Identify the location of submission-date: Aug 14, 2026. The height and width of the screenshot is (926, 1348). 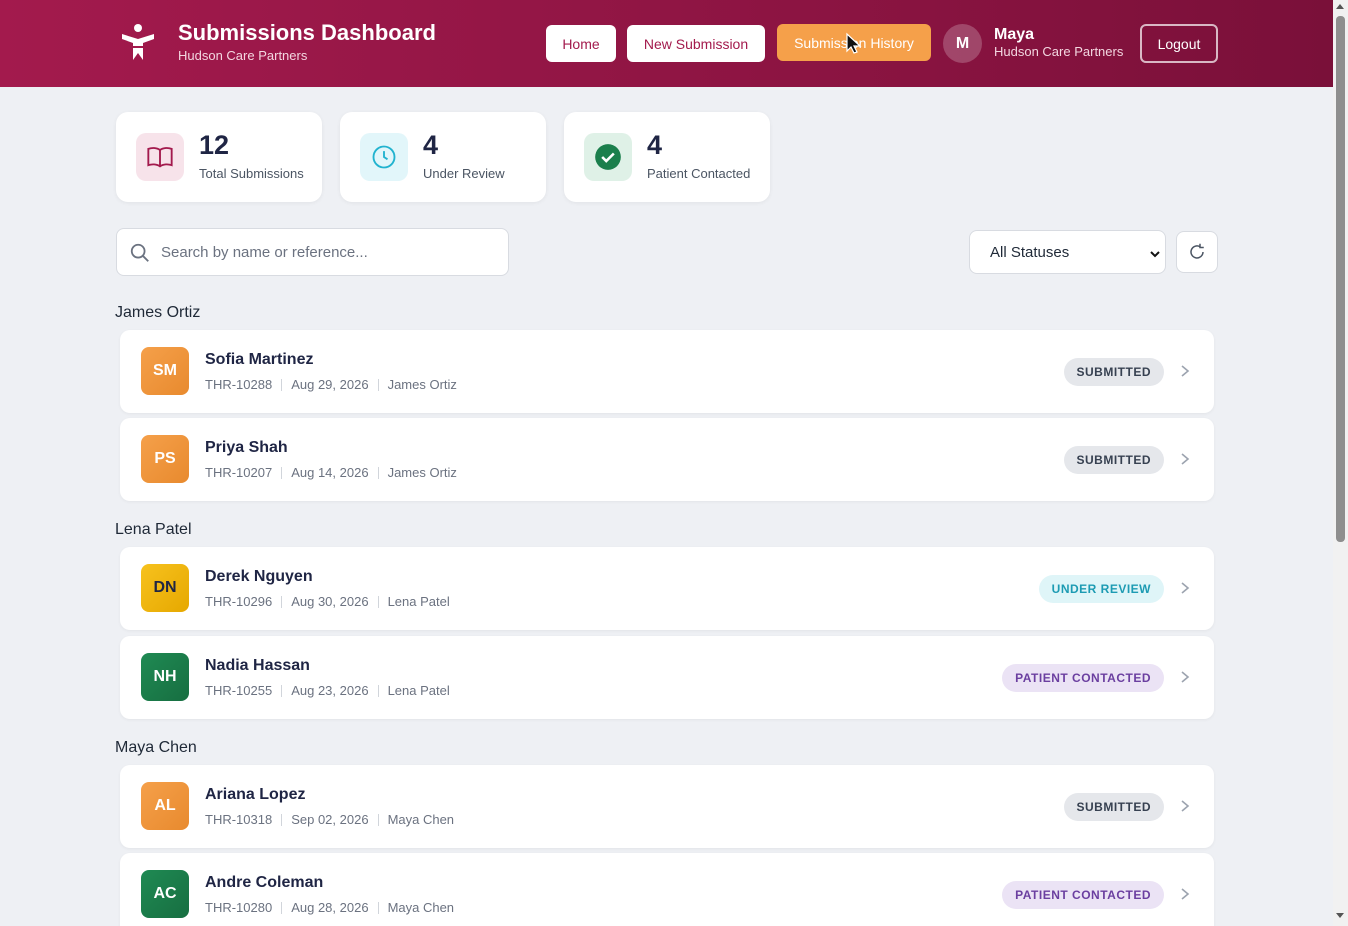
(330, 472).